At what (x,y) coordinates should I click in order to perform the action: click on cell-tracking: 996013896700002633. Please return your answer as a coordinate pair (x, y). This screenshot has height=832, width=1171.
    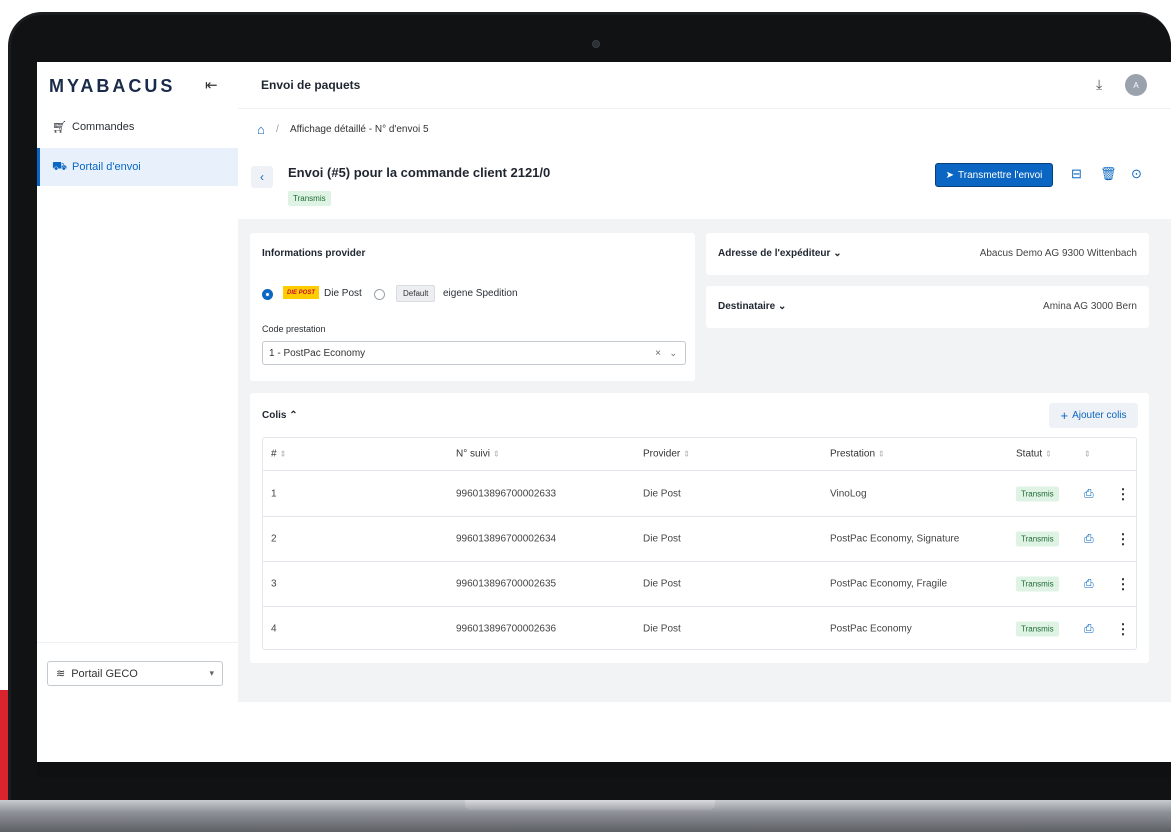
    Looking at the image, I should click on (506, 493).